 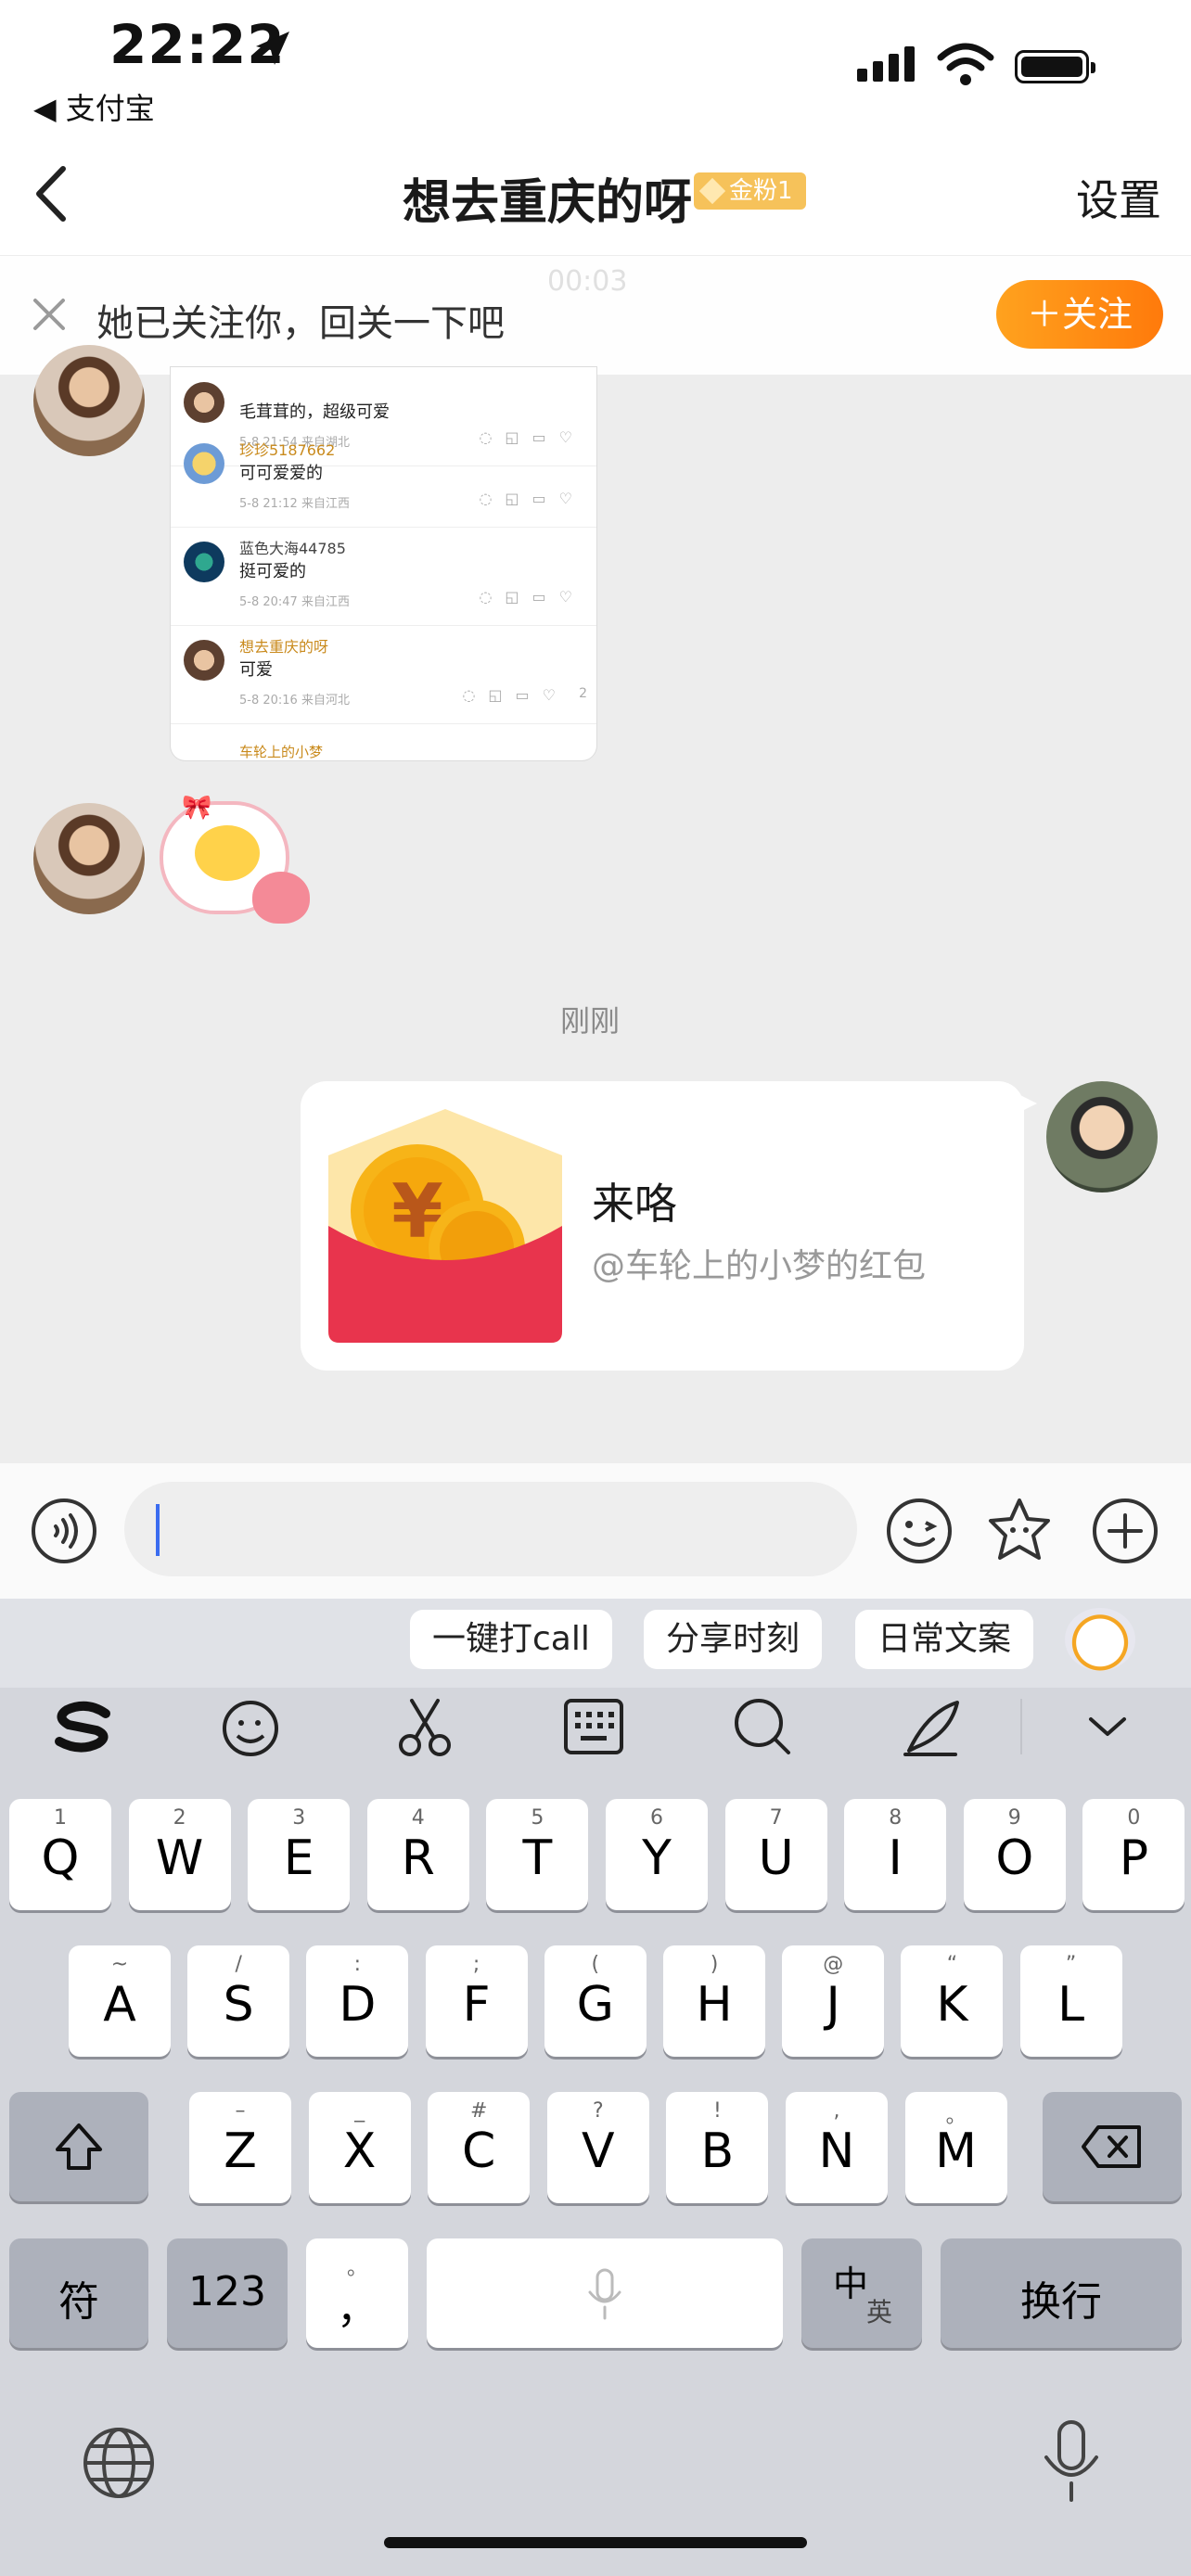 What do you see at coordinates (956, 2151) in the screenshot?
I see `key-char: M` at bounding box center [956, 2151].